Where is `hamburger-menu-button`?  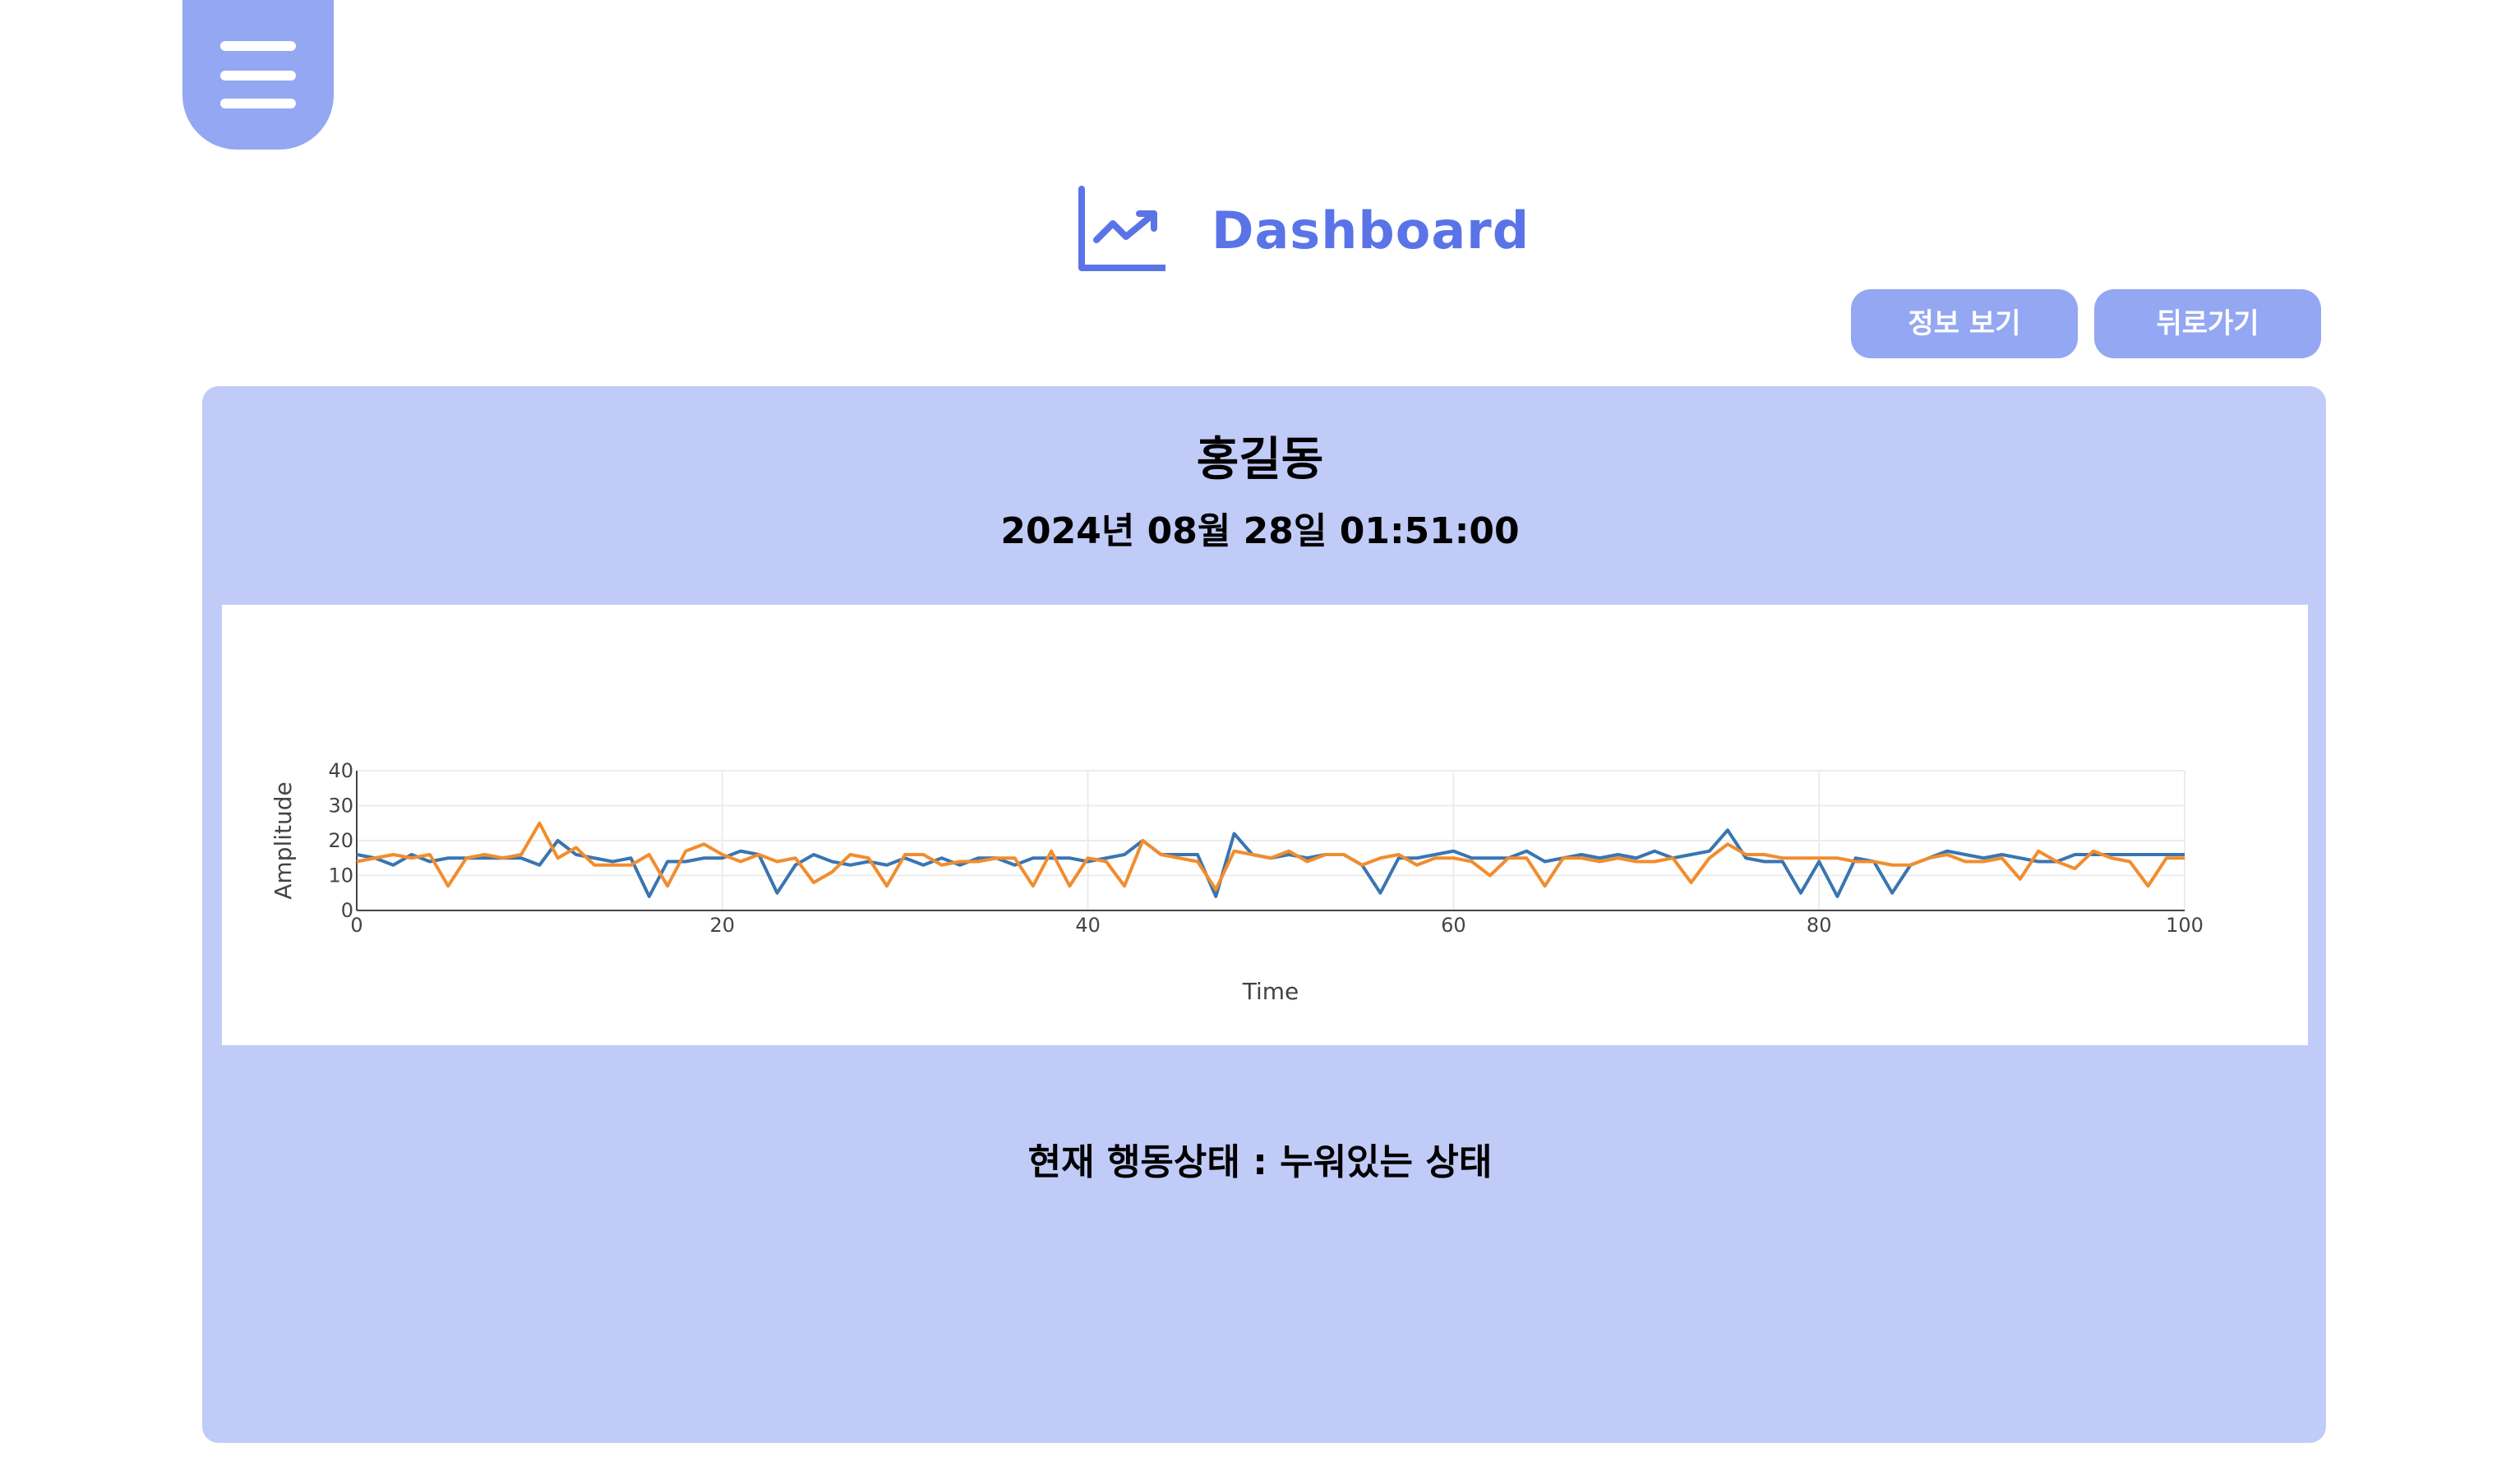 hamburger-menu-button is located at coordinates (258, 75).